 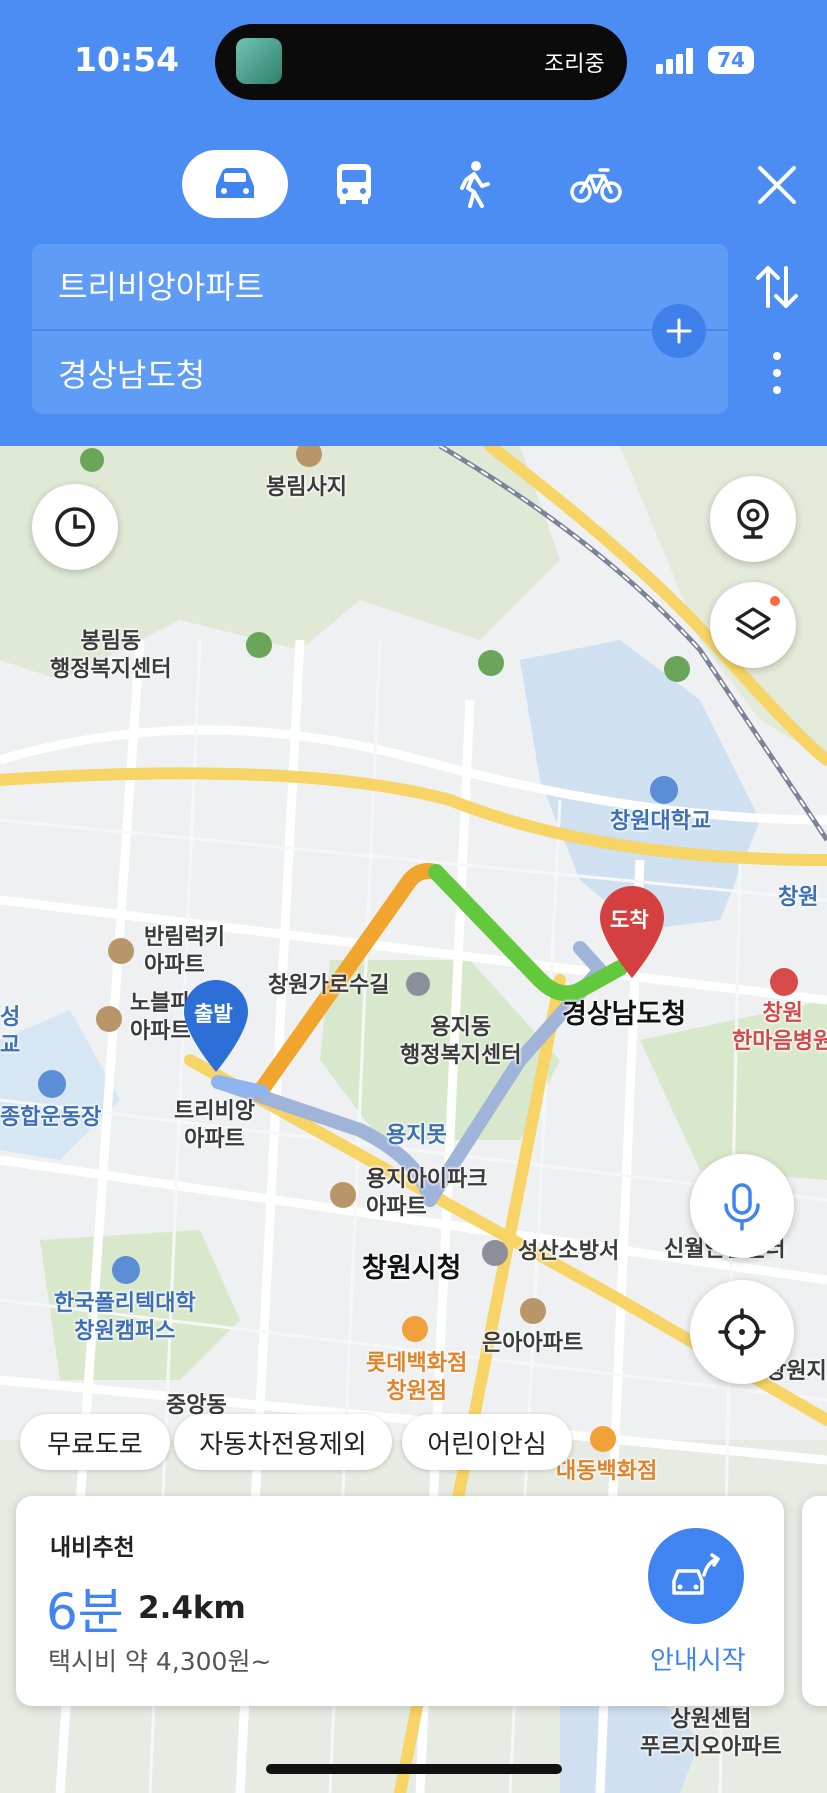 I want to click on bus-icon, so click(x=354, y=184).